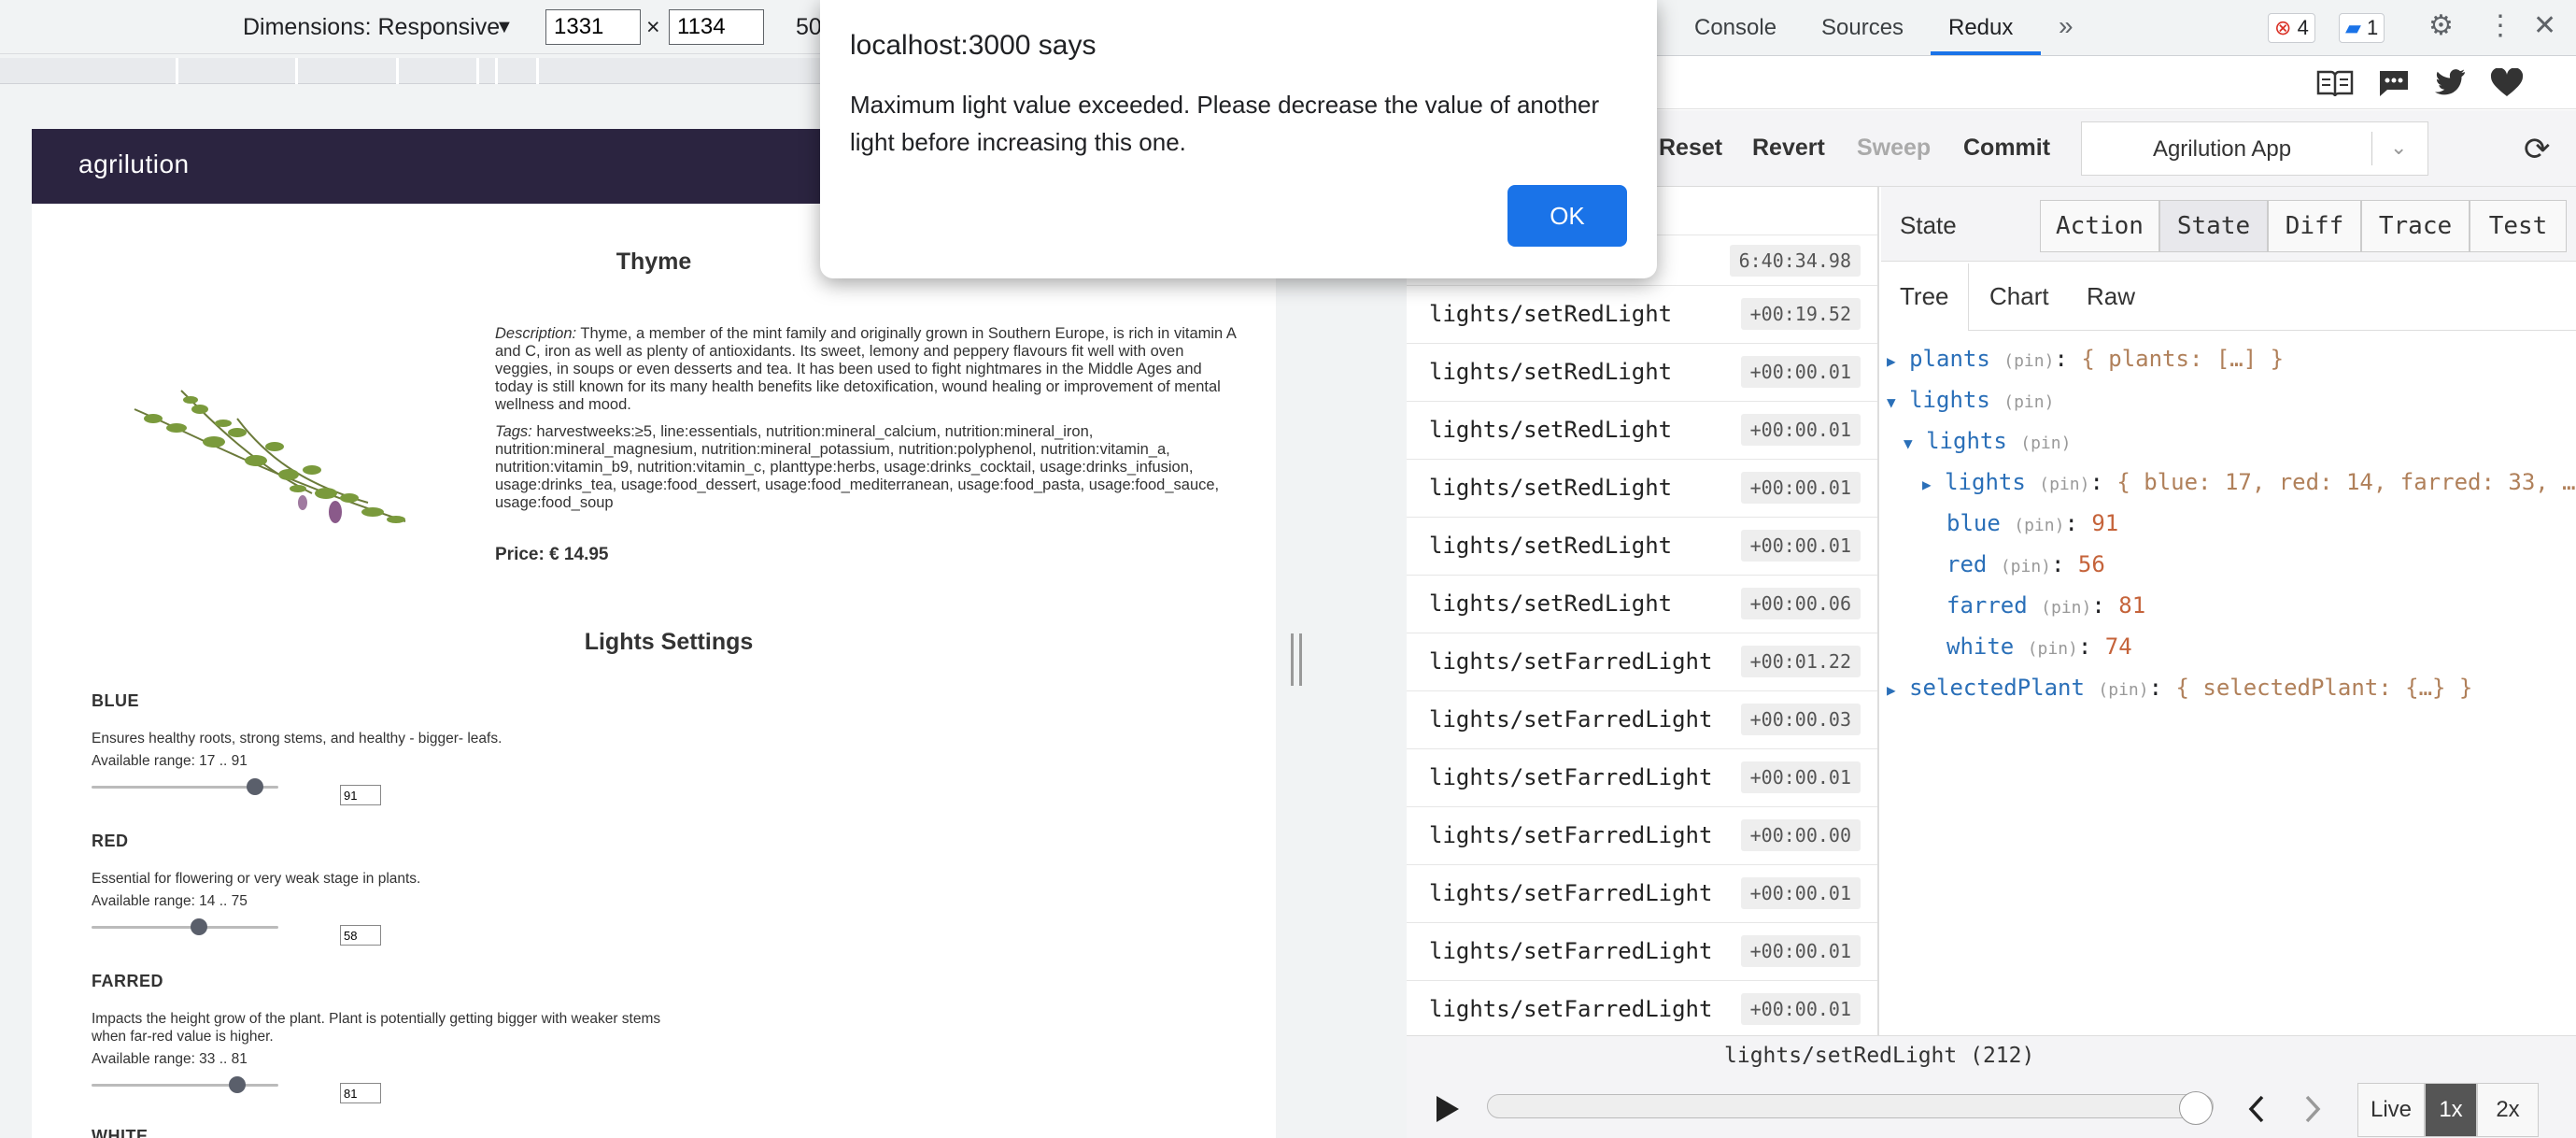  Describe the element at coordinates (2019, 296) in the screenshot. I see `tab-chart: Chart` at that location.